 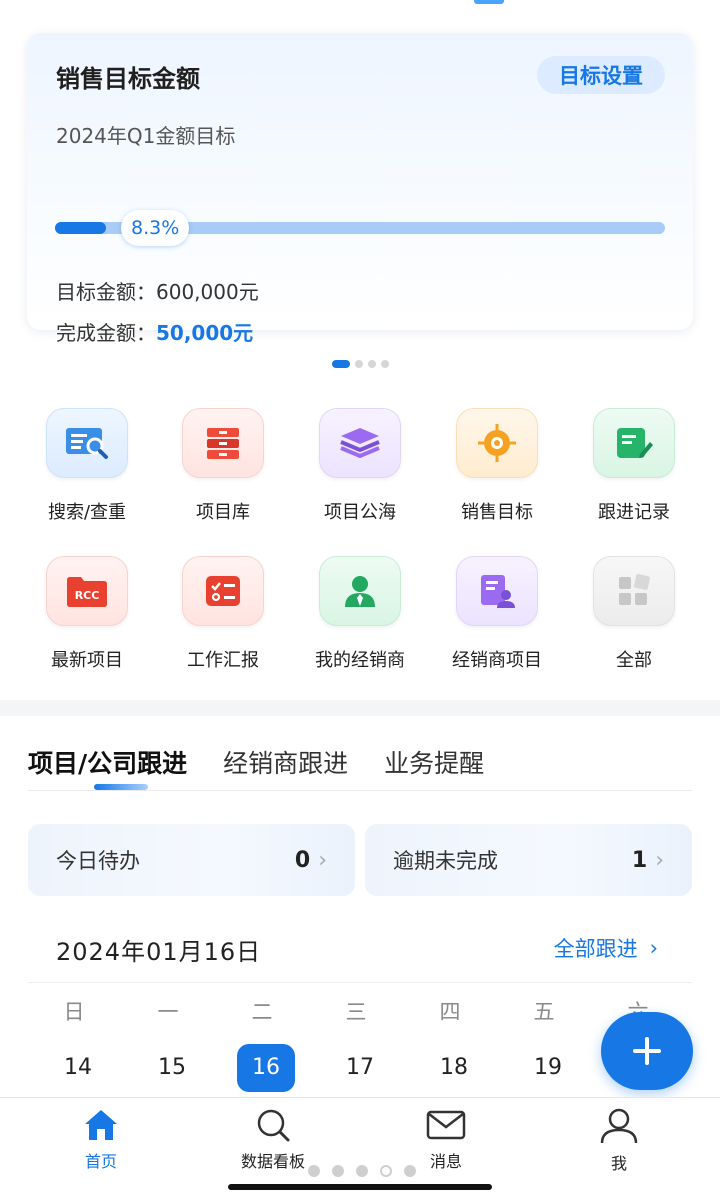 I want to click on all-follow-link: 全部跟进 ›, so click(x=606, y=948).